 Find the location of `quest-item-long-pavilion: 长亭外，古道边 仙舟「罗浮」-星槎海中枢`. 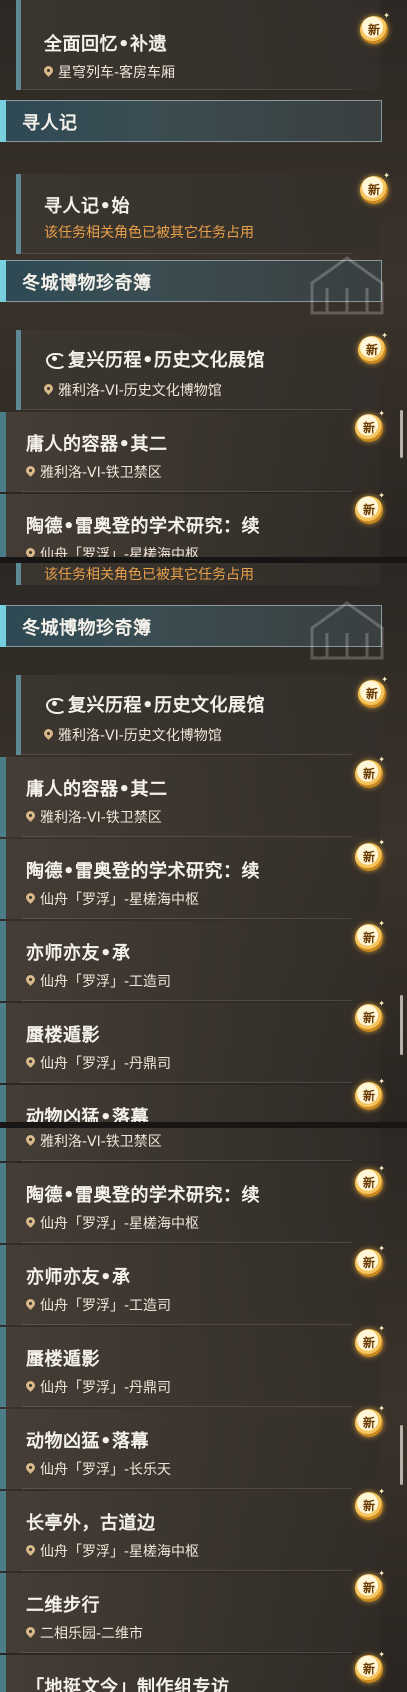

quest-item-long-pavilion: 长亭外，古道边 仙舟「罗浮」-星槎海中枢 is located at coordinates (190, 1531).